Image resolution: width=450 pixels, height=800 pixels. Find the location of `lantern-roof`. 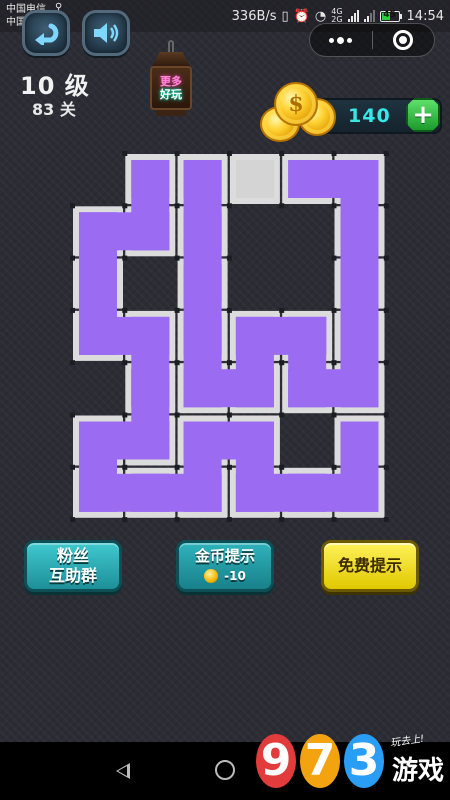

lantern-roof is located at coordinates (171, 59).